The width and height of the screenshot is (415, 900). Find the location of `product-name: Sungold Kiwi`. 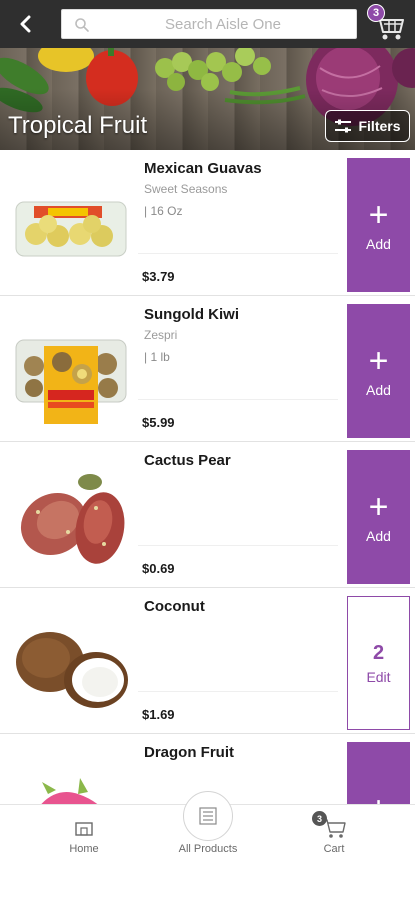

product-name: Sungold Kiwi is located at coordinates (191, 314).